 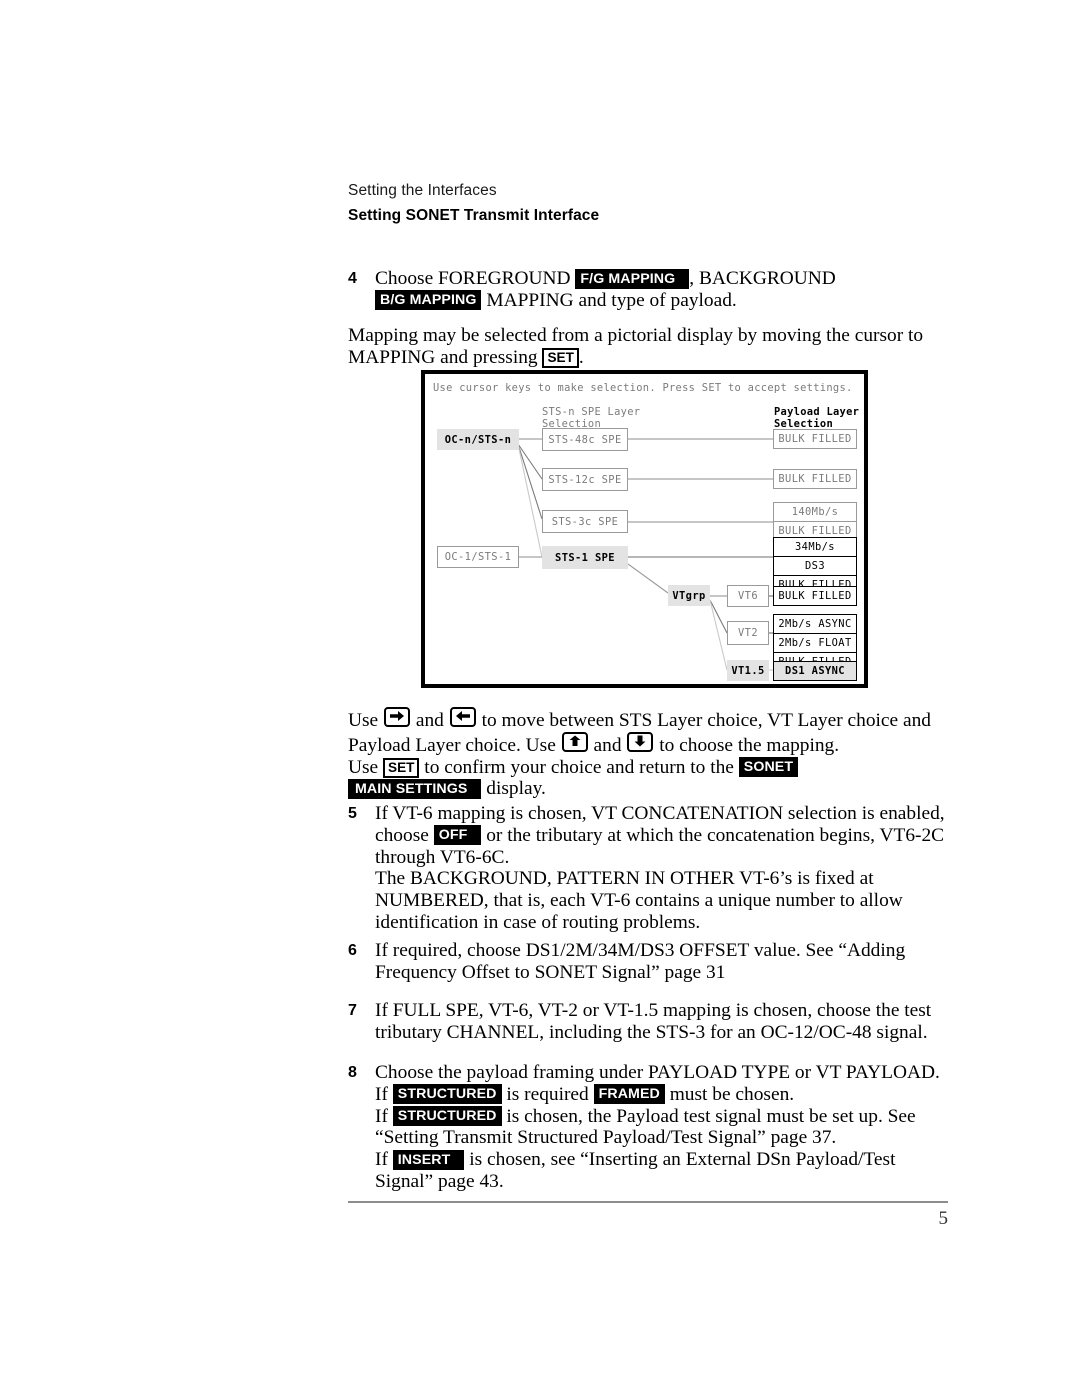 What do you see at coordinates (585, 439) in the screenshot?
I see `lcd-node-sts-48c-spe: STS-48c SPE` at bounding box center [585, 439].